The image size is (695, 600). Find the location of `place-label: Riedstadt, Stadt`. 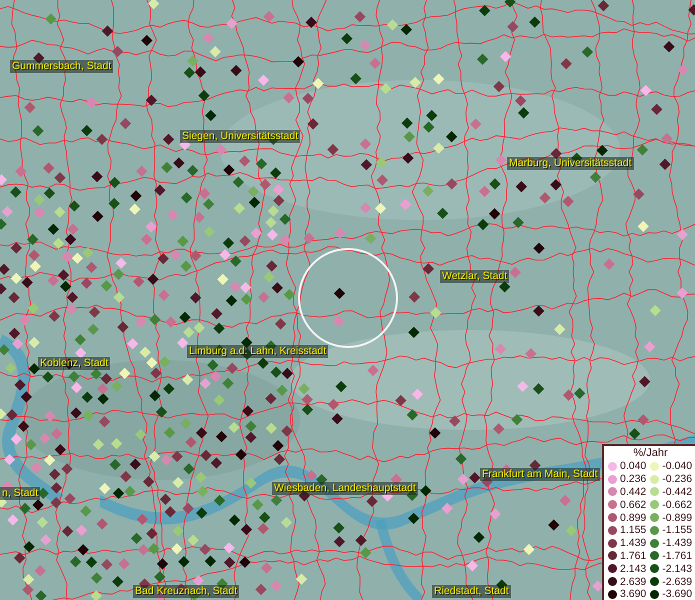

place-label: Riedstadt, Stadt is located at coordinates (471, 591).